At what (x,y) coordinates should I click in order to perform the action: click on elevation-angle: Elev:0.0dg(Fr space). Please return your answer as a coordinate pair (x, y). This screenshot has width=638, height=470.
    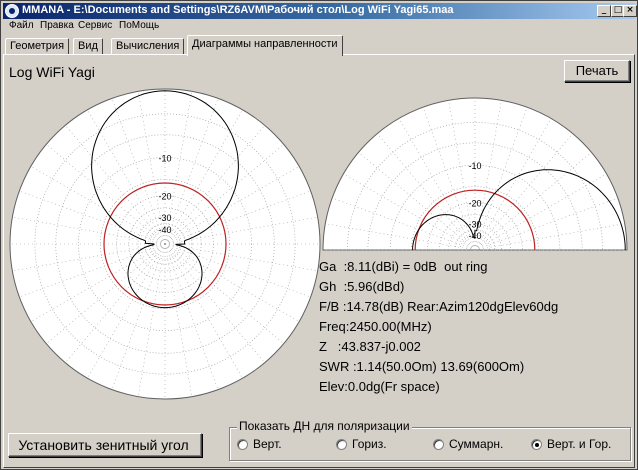
    Looking at the image, I should click on (379, 386).